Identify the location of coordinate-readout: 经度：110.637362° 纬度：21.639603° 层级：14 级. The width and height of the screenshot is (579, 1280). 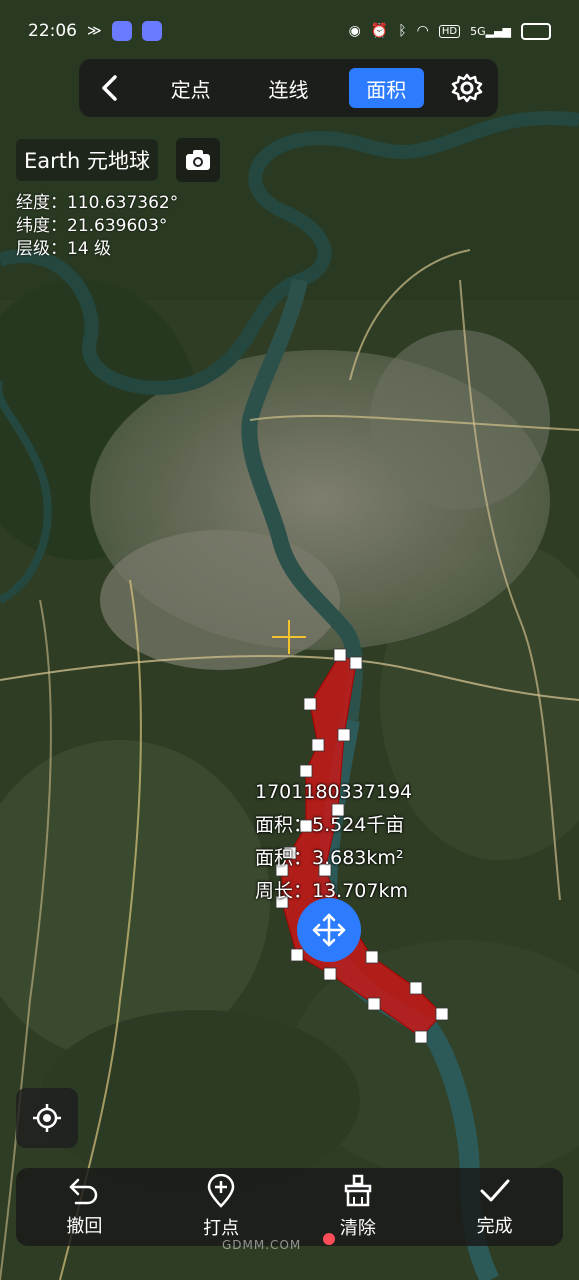
(97, 226).